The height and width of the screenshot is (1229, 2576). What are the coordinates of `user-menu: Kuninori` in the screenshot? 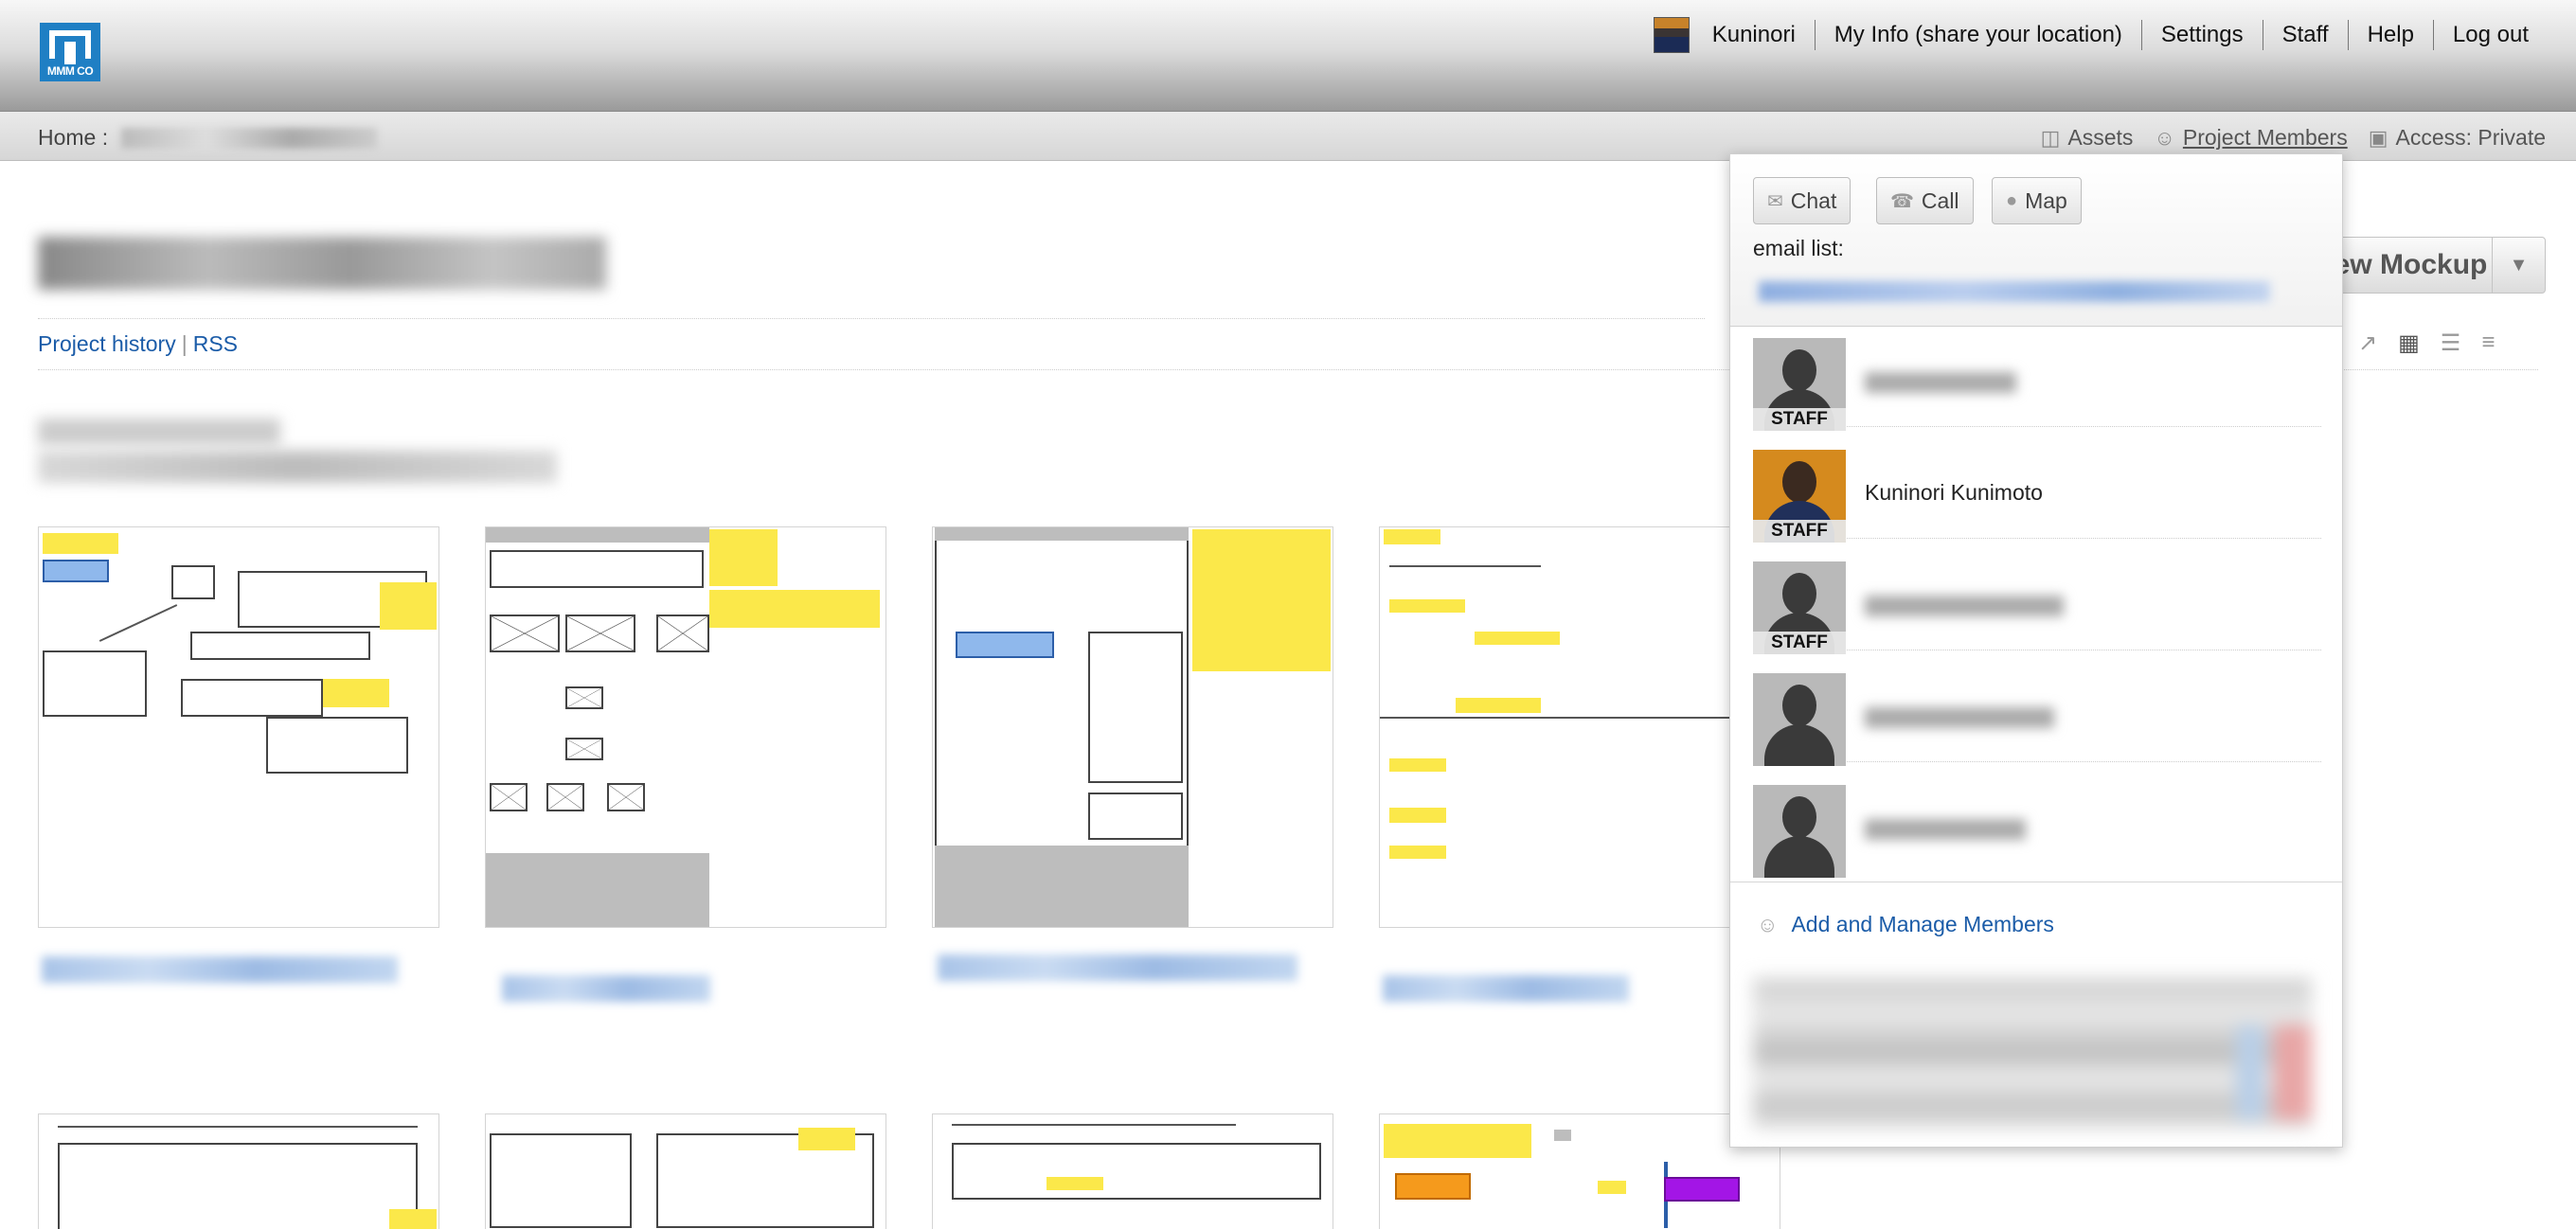 It's located at (1734, 35).